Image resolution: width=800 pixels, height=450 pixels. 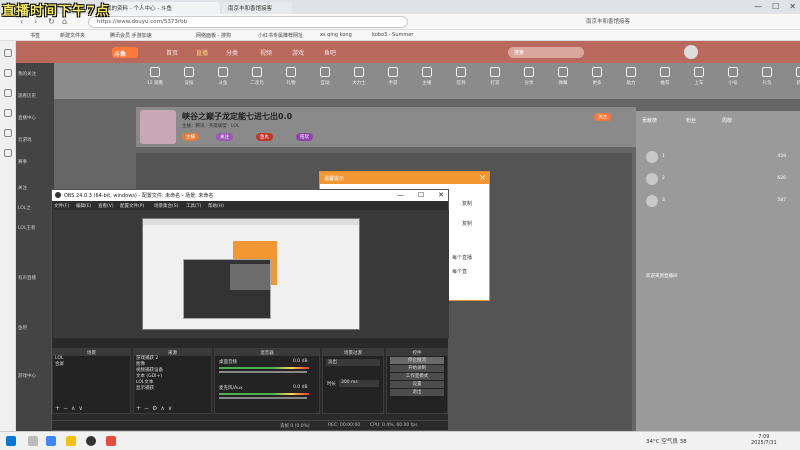 I want to click on nav-game: 游戏, so click(x=298, y=52).